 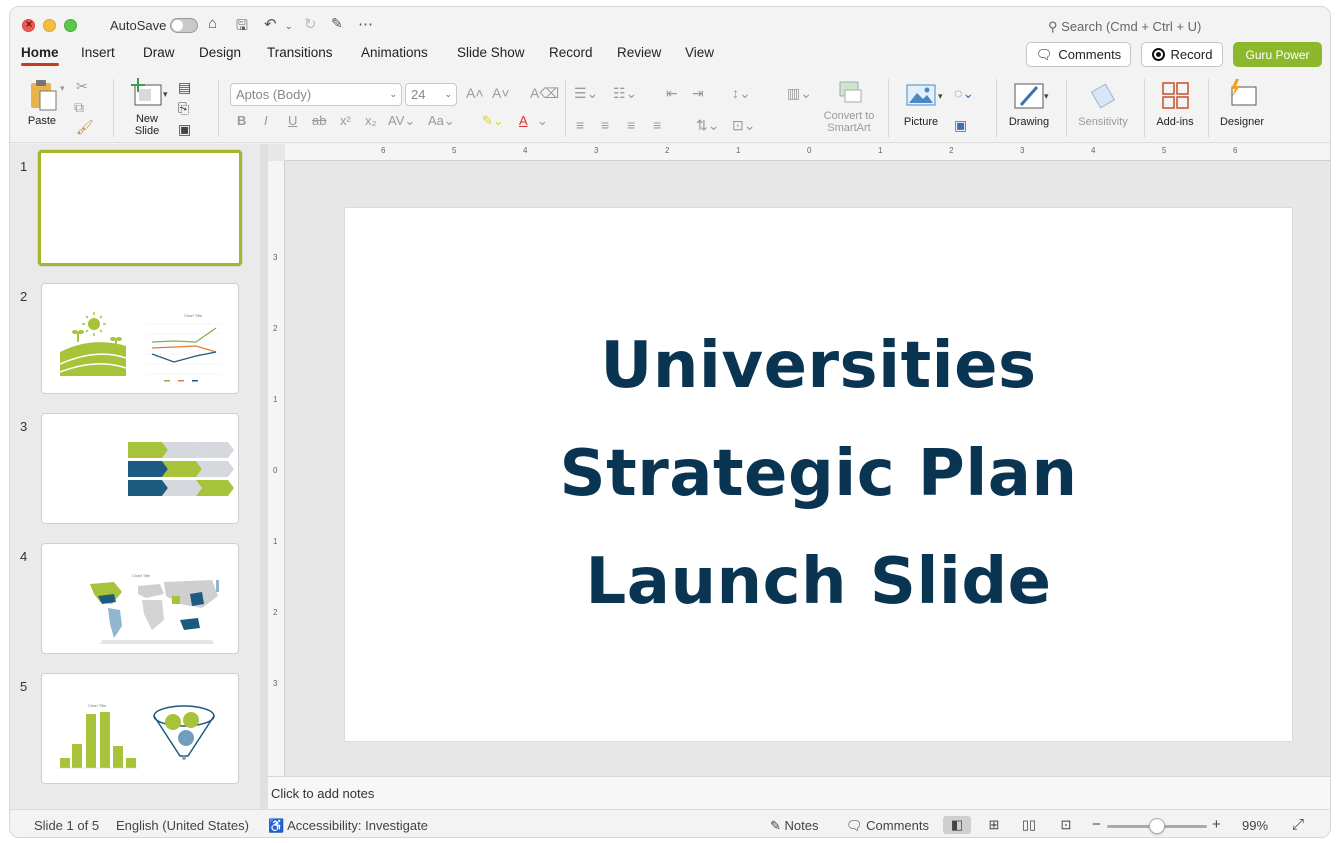 What do you see at coordinates (289, 26) in the screenshot?
I see `undo-dropdown-icon: ⌄` at bounding box center [289, 26].